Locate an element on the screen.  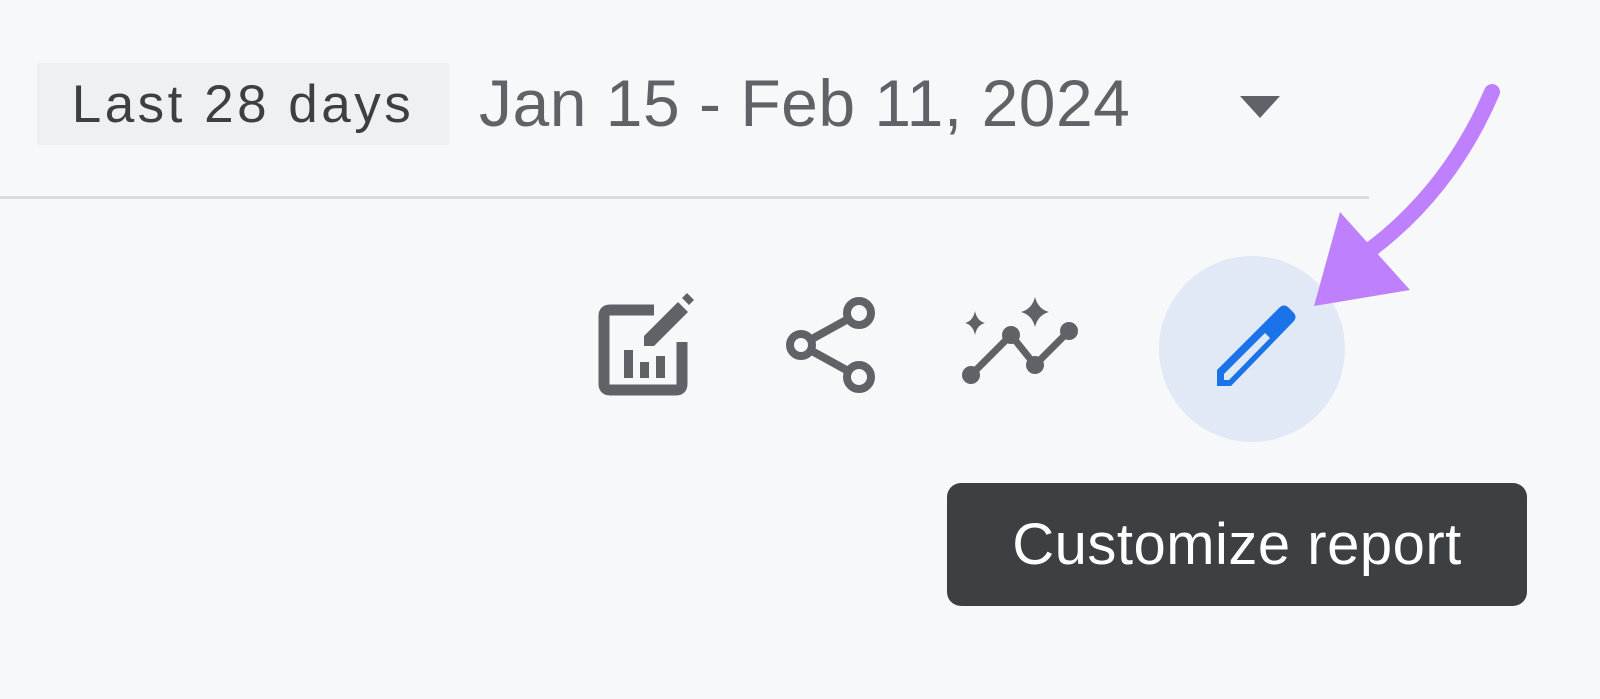
customize-report-tooltip: Customize report is located at coordinates (1237, 544).